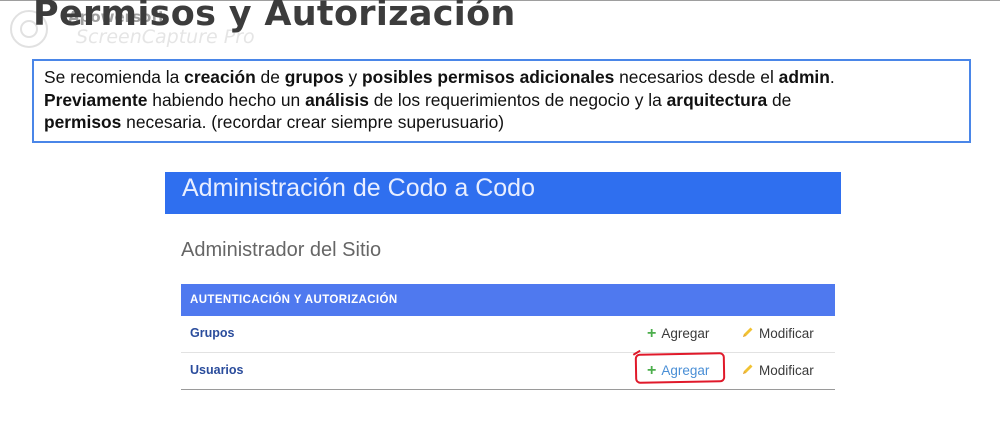 This screenshot has width=1000, height=421. Describe the element at coordinates (353, 77) in the screenshot. I see `note-text: y` at that location.